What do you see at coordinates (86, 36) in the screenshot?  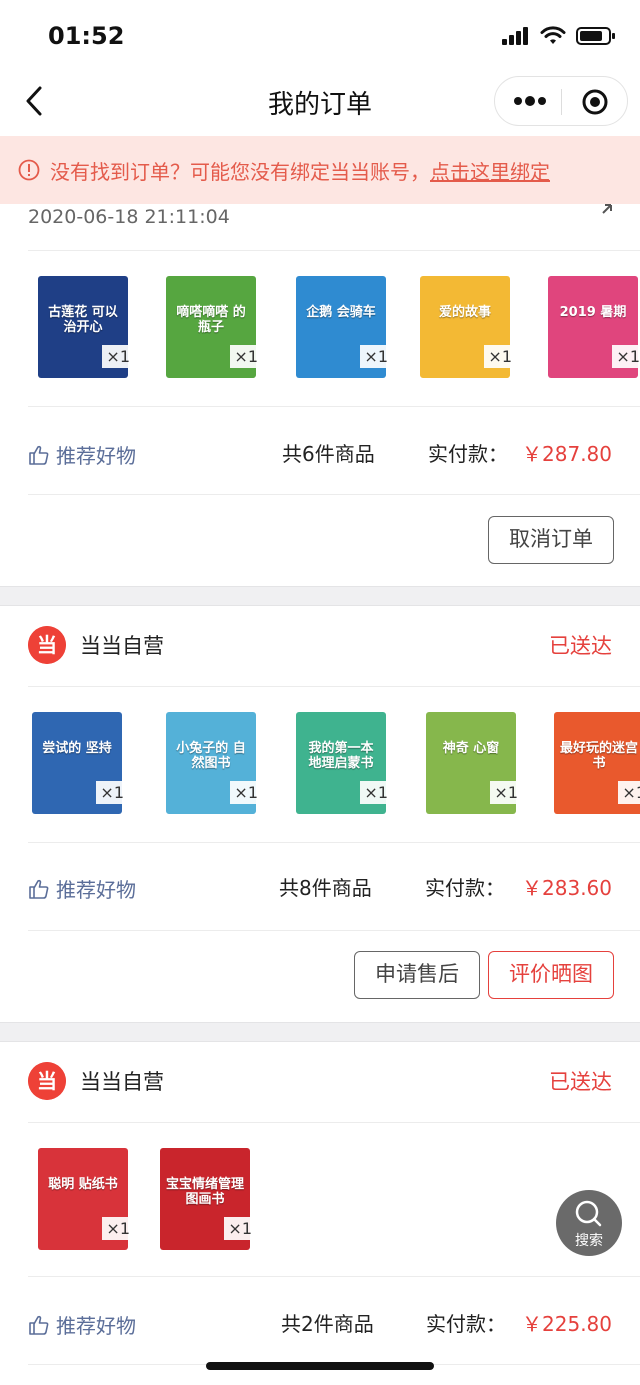 I see `status-time: 01:52` at bounding box center [86, 36].